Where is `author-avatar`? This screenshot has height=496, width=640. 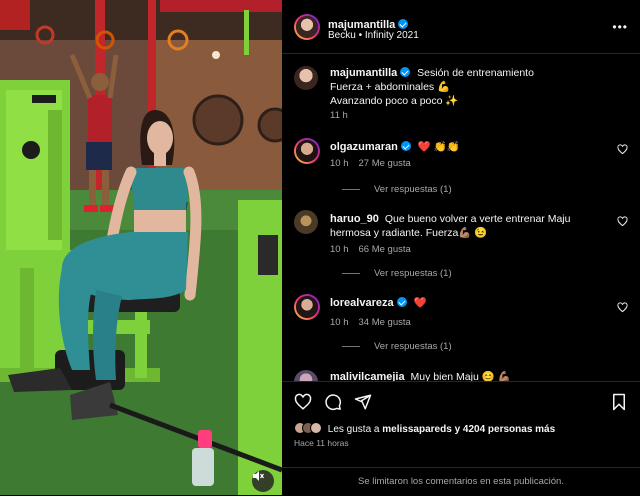 author-avatar is located at coordinates (307, 27).